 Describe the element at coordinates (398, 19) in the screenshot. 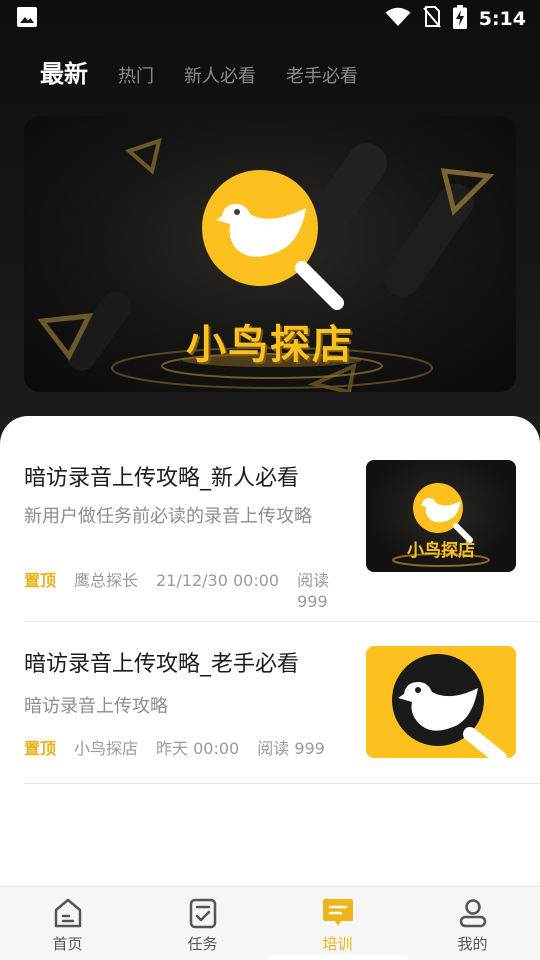

I see `wifi-icon` at that location.